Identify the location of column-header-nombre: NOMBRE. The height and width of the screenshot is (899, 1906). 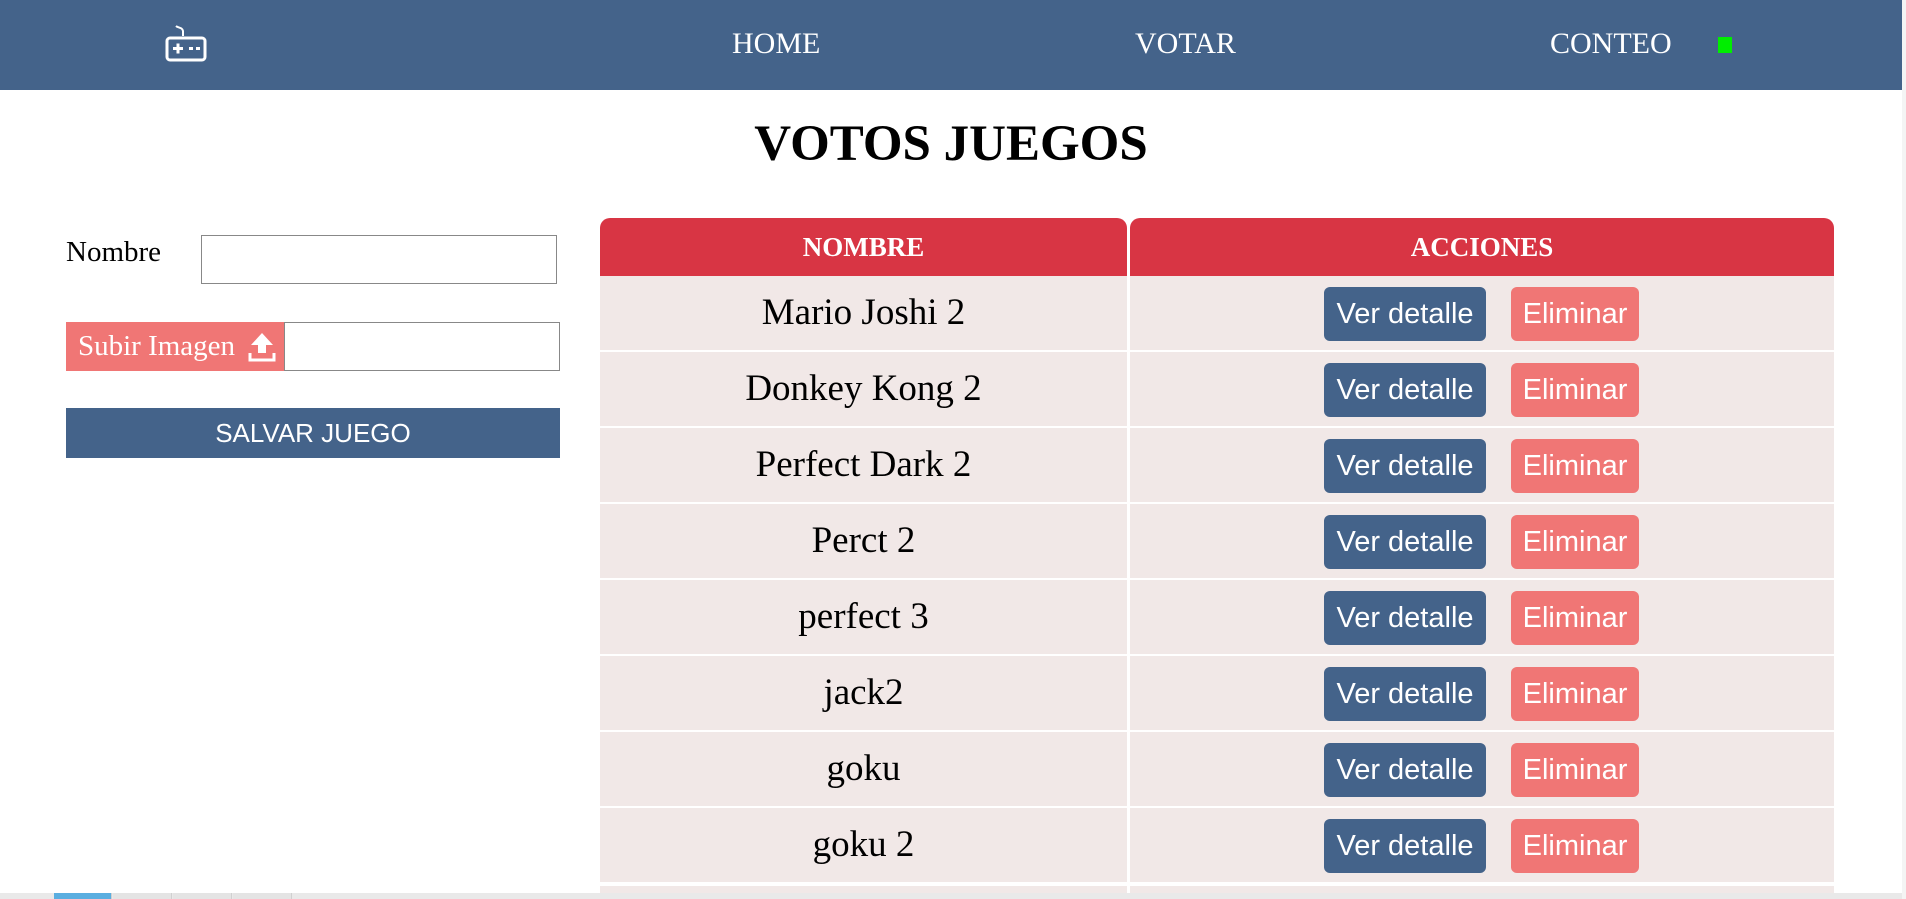
(863, 247).